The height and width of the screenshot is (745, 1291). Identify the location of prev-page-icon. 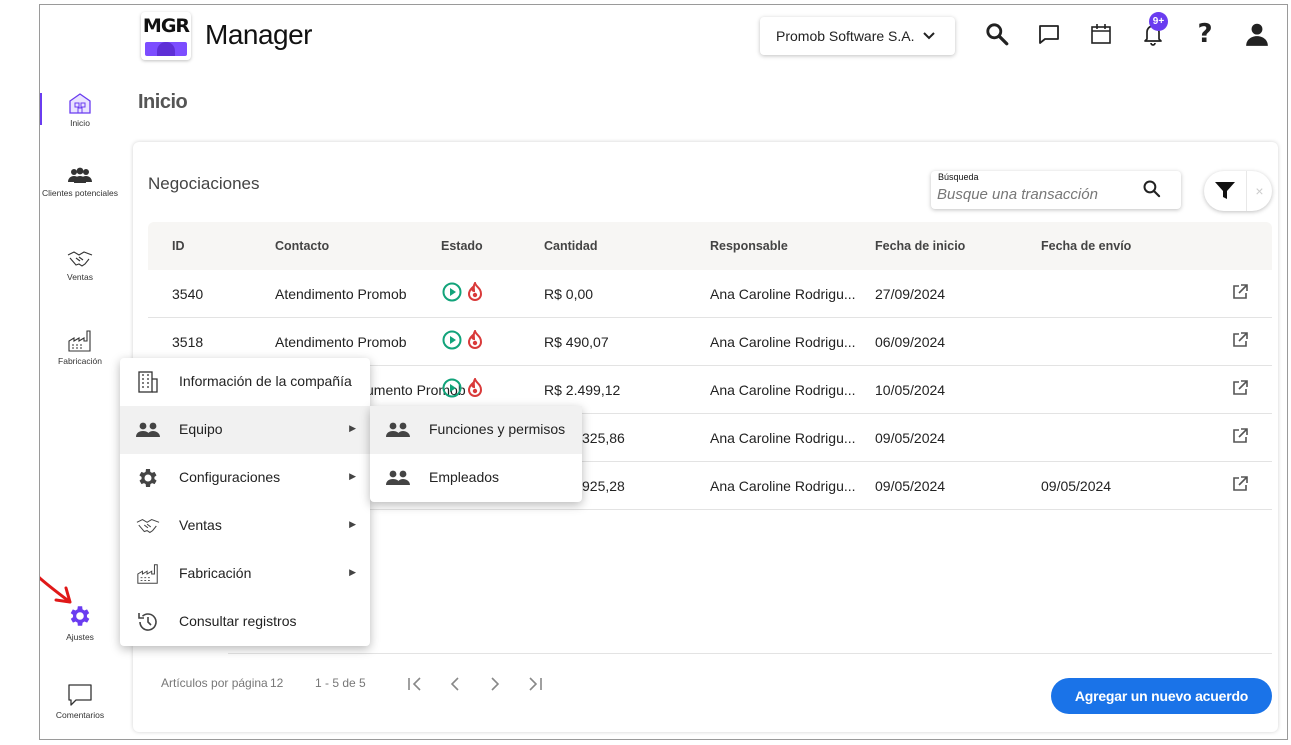
(455, 684).